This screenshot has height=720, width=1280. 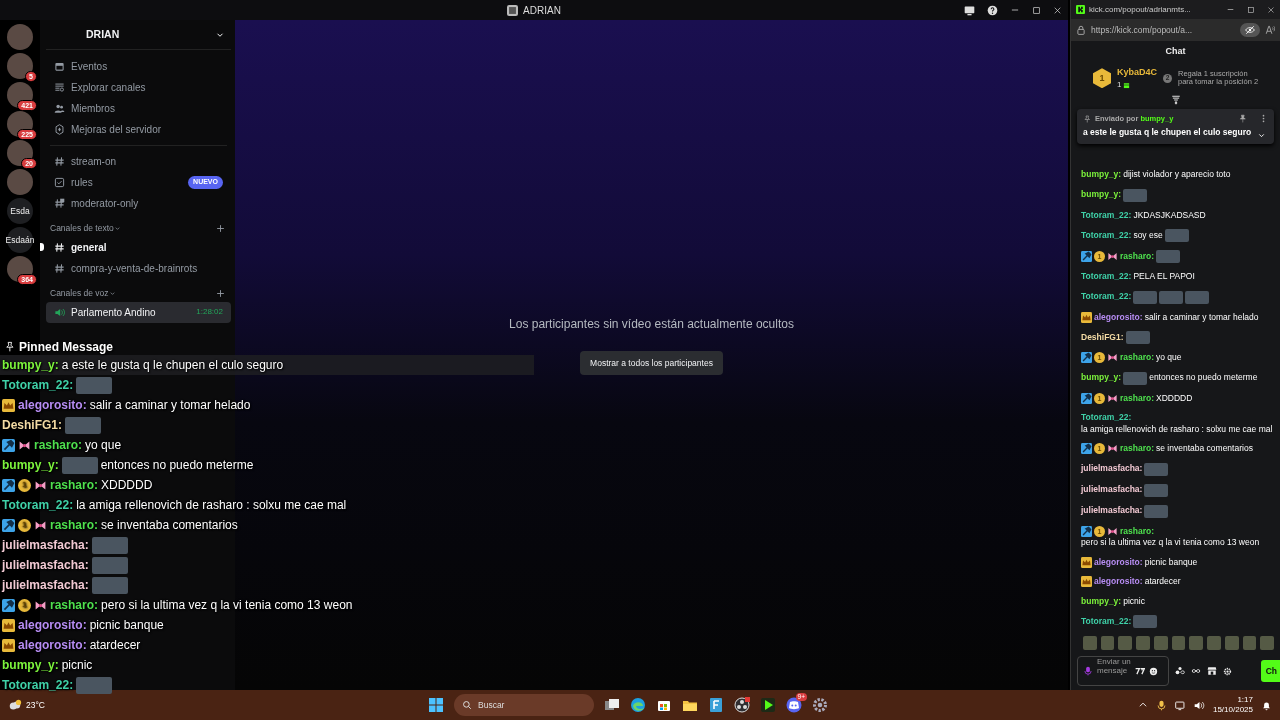 I want to click on category-label: Canales de texto, so click(x=85, y=228).